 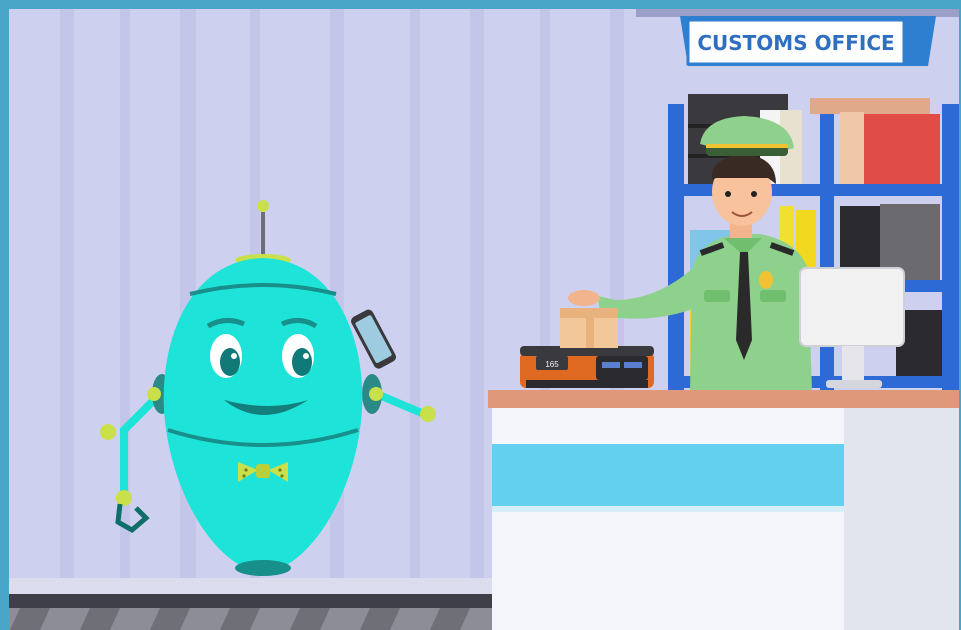 What do you see at coordinates (724, 399) in the screenshot?
I see `counter-top` at bounding box center [724, 399].